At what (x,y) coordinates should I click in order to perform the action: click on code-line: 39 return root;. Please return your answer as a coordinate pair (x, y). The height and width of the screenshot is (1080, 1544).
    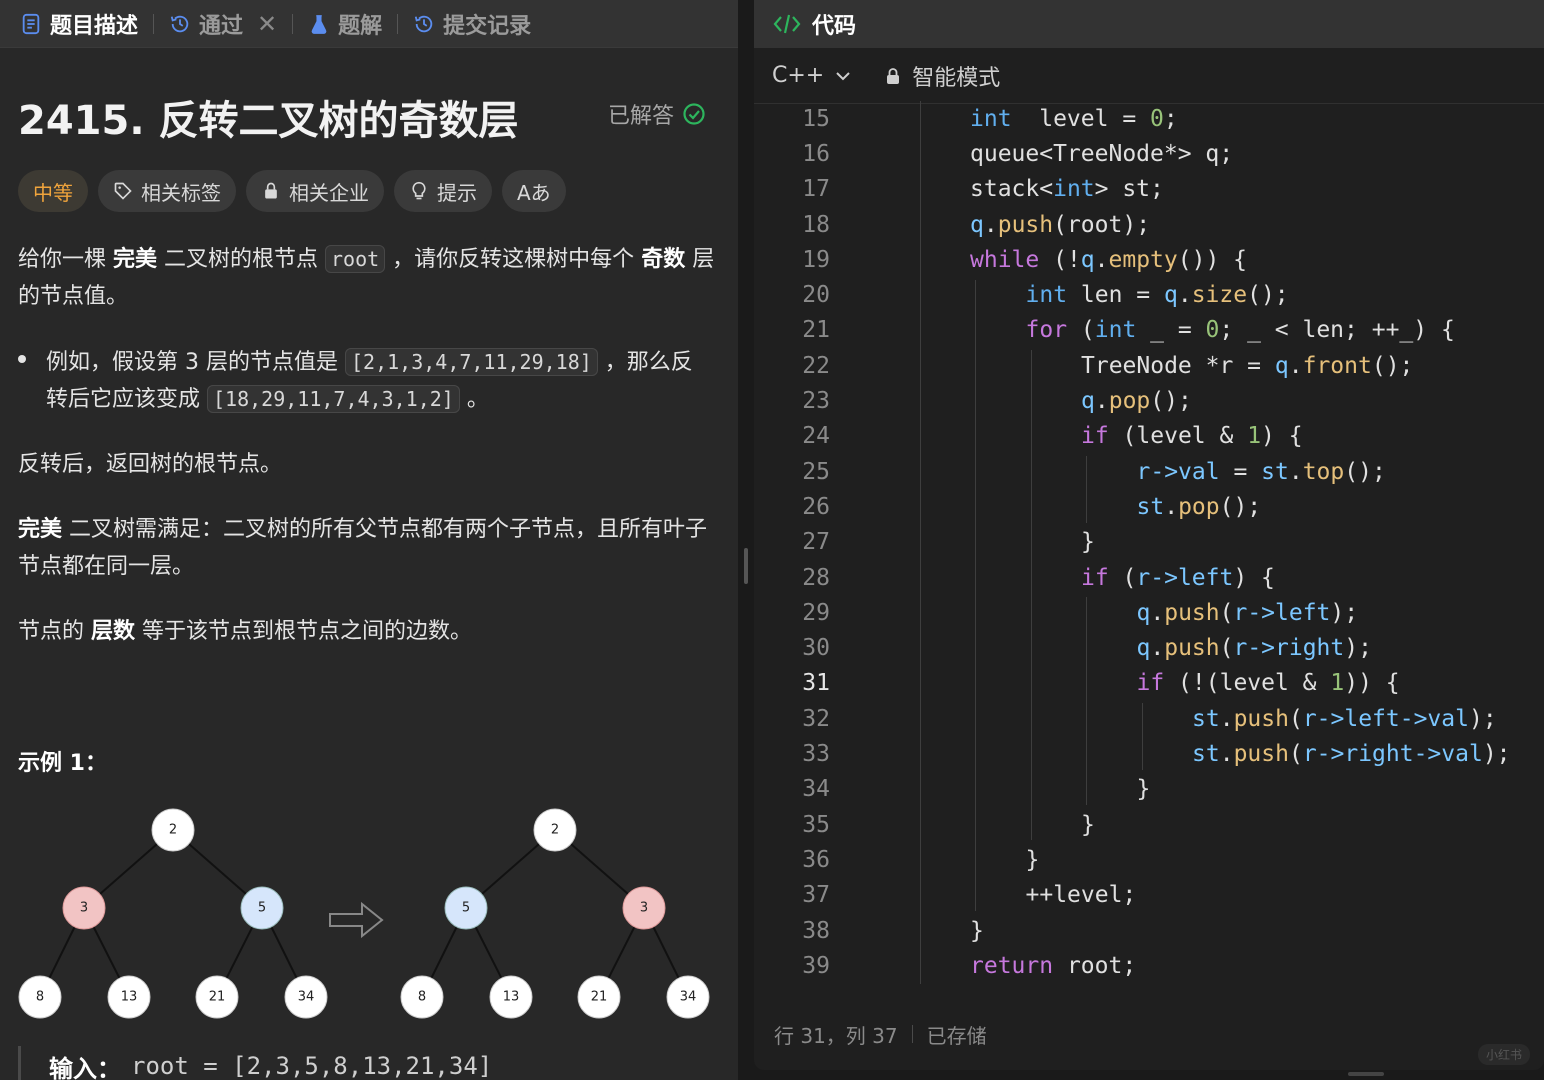
    Looking at the image, I should click on (1149, 965).